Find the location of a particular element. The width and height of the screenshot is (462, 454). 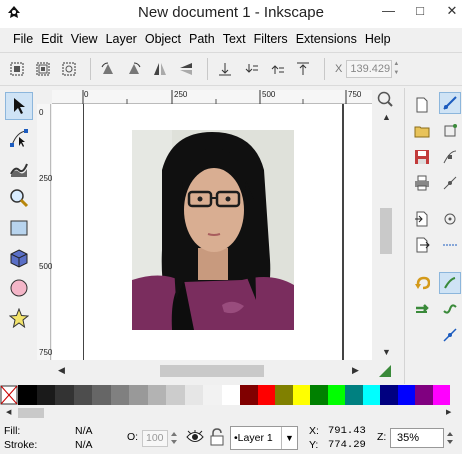

opacity-input: 100 is located at coordinates (155, 438).